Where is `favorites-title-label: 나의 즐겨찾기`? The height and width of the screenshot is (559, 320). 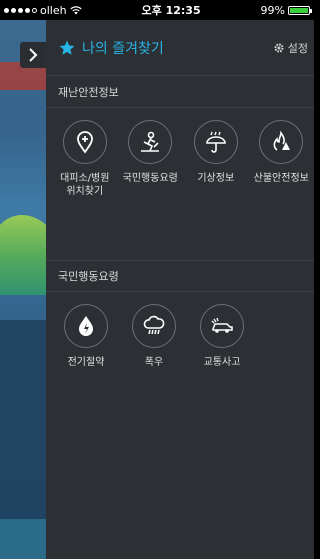 favorites-title-label: 나의 즐겨찾기 is located at coordinates (123, 48).